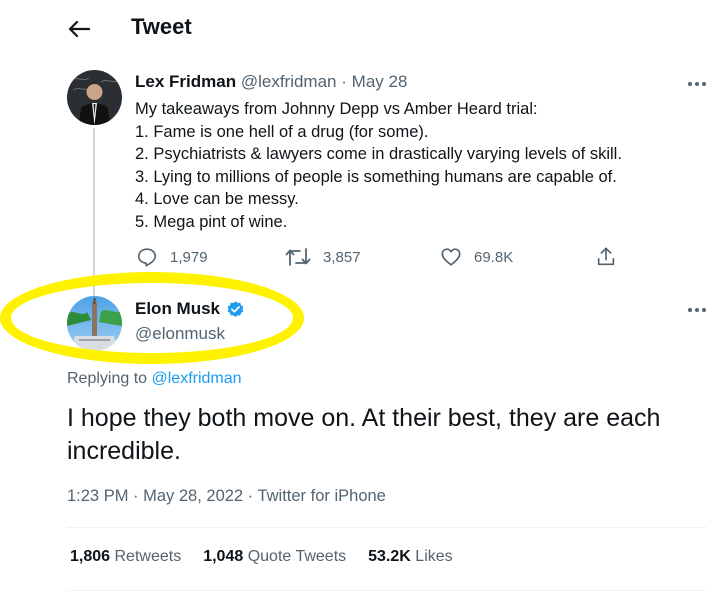 The width and height of the screenshot is (722, 600). What do you see at coordinates (361, 29) in the screenshot?
I see `page-header: Tweet` at bounding box center [361, 29].